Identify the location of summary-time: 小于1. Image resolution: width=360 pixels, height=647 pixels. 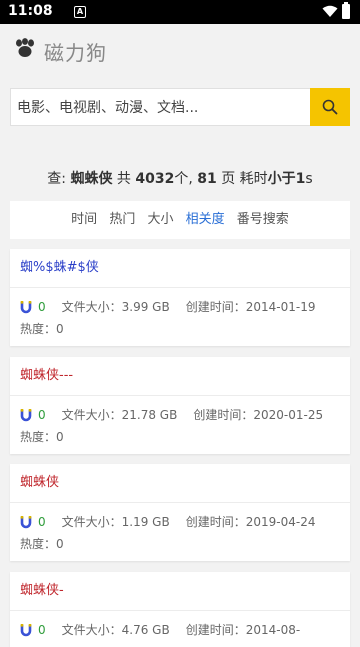
(286, 179).